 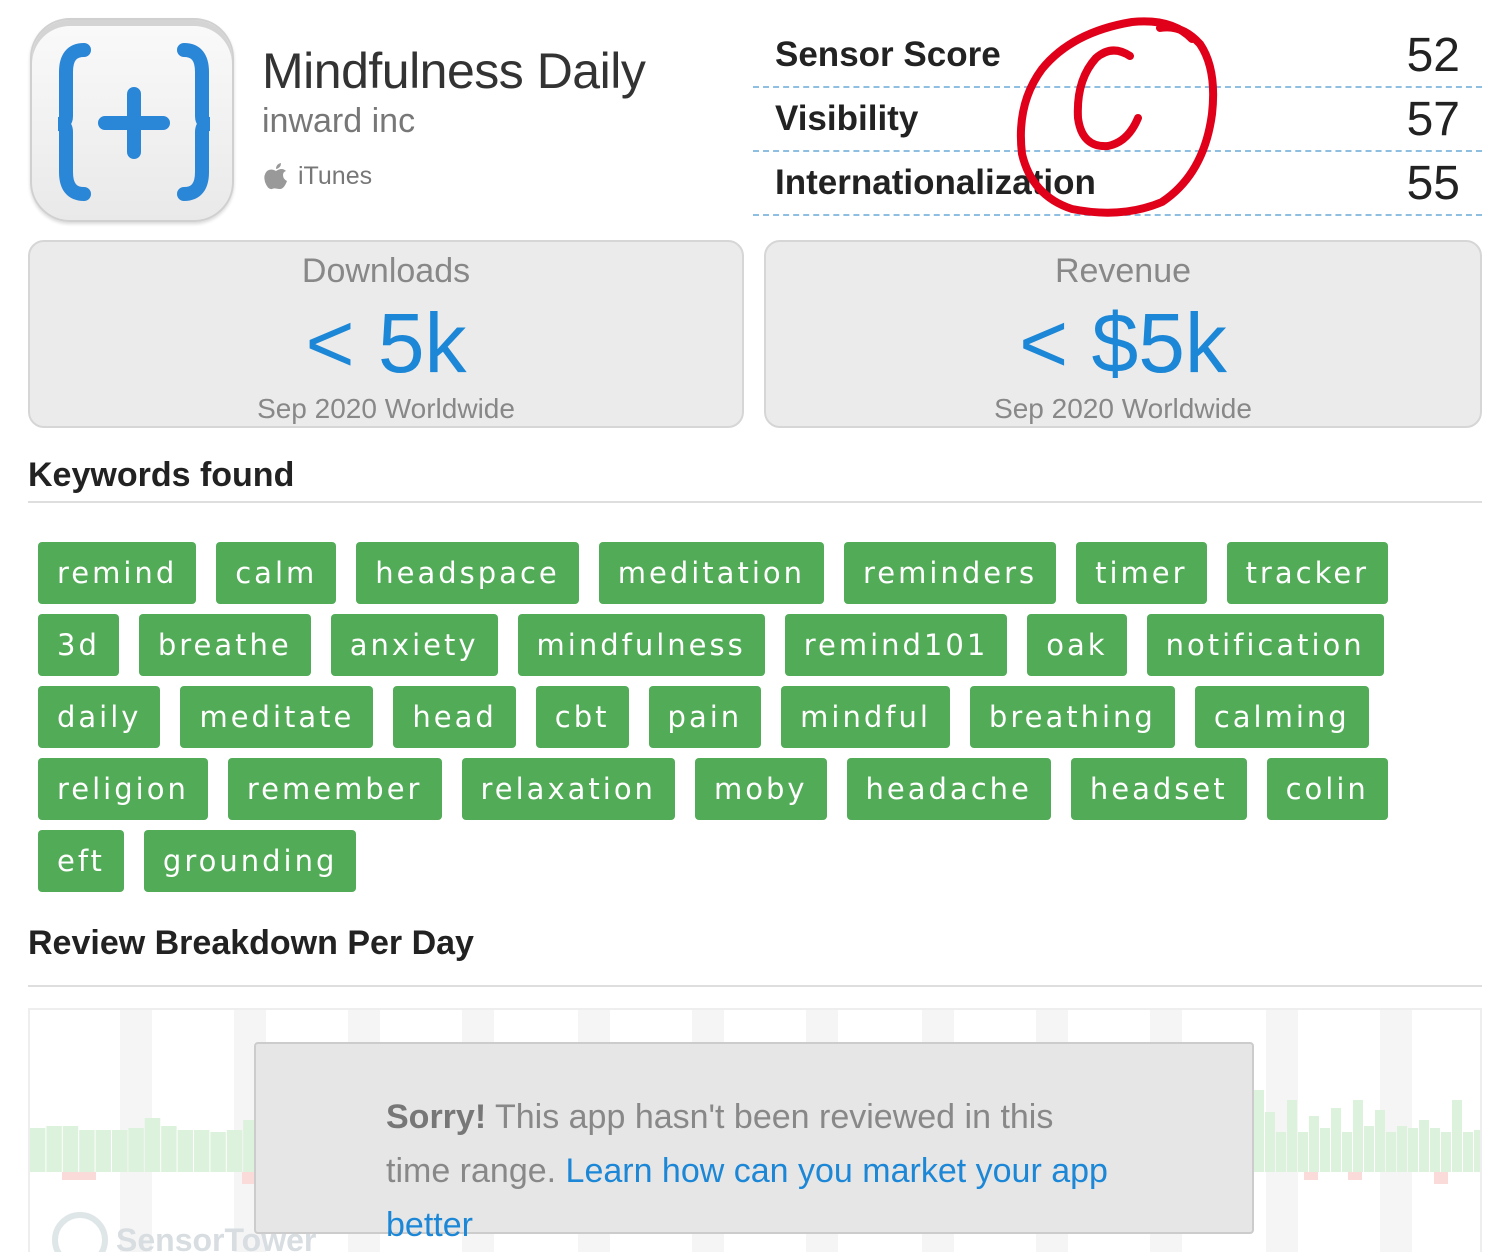 I want to click on keyword-chip: breathing, so click(x=1072, y=717).